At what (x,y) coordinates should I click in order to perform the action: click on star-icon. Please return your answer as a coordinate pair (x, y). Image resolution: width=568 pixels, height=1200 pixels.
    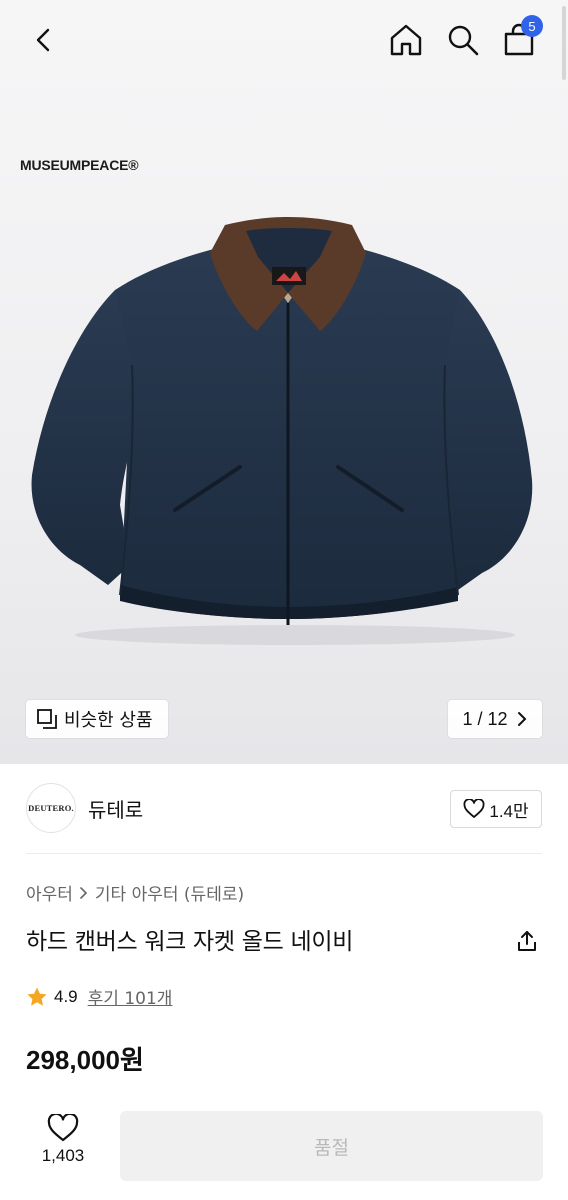
    Looking at the image, I should click on (37, 996).